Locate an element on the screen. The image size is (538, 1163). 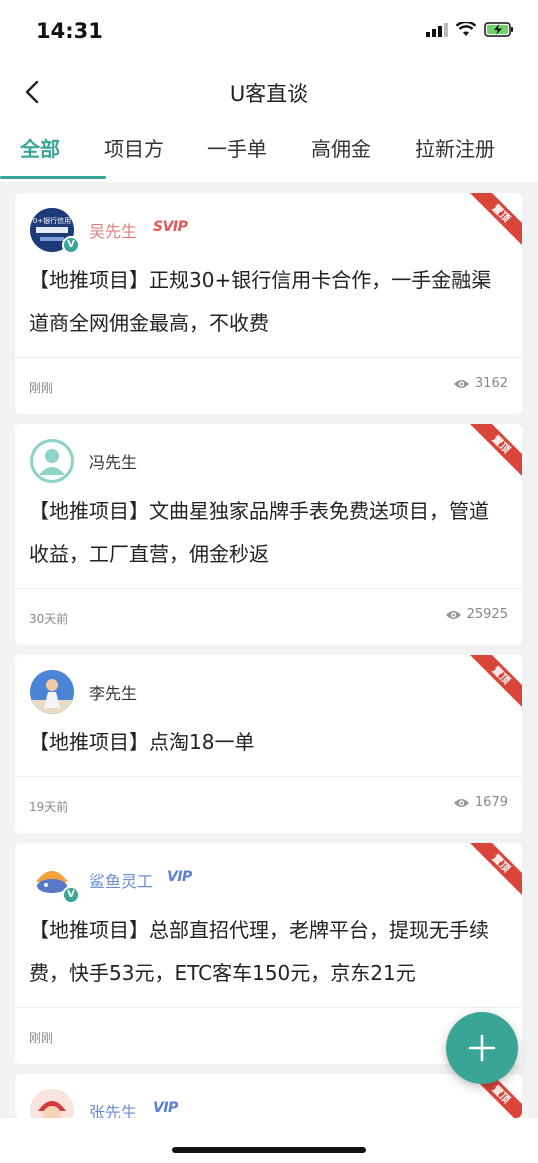
svip-badge: SVIP is located at coordinates (170, 227).